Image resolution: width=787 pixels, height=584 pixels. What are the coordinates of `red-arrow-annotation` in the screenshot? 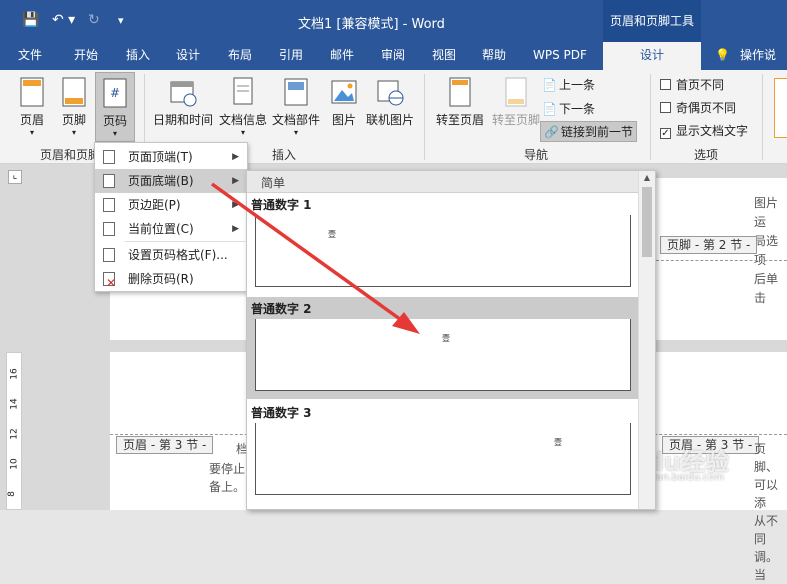 It's located at (315, 258).